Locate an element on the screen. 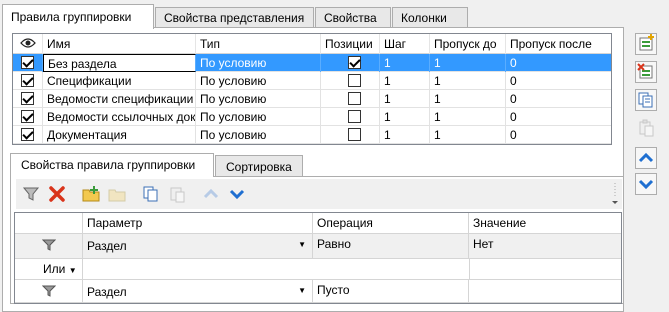 Image resolution: width=669 pixels, height=312 pixels. table-row: Ведомости ссылочных док По условию 1 1 0 is located at coordinates (312, 117).